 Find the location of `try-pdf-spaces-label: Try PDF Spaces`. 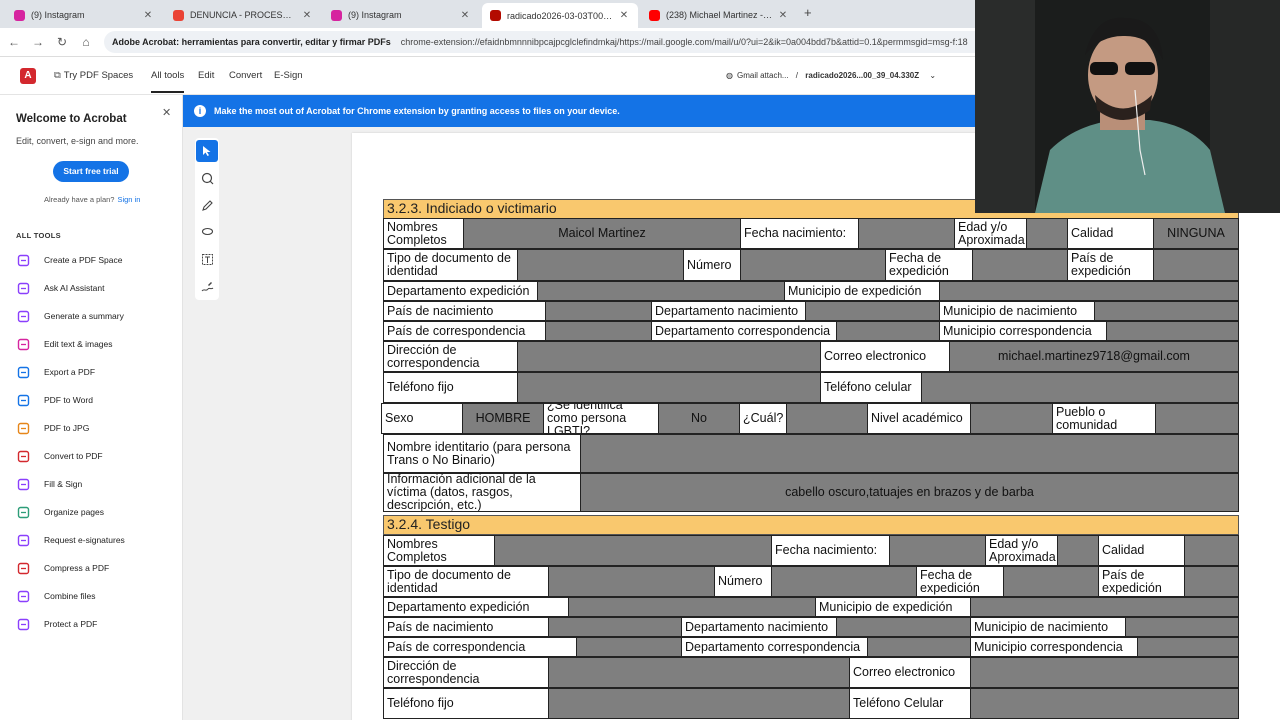

try-pdf-spaces-label: Try PDF Spaces is located at coordinates (98, 75).